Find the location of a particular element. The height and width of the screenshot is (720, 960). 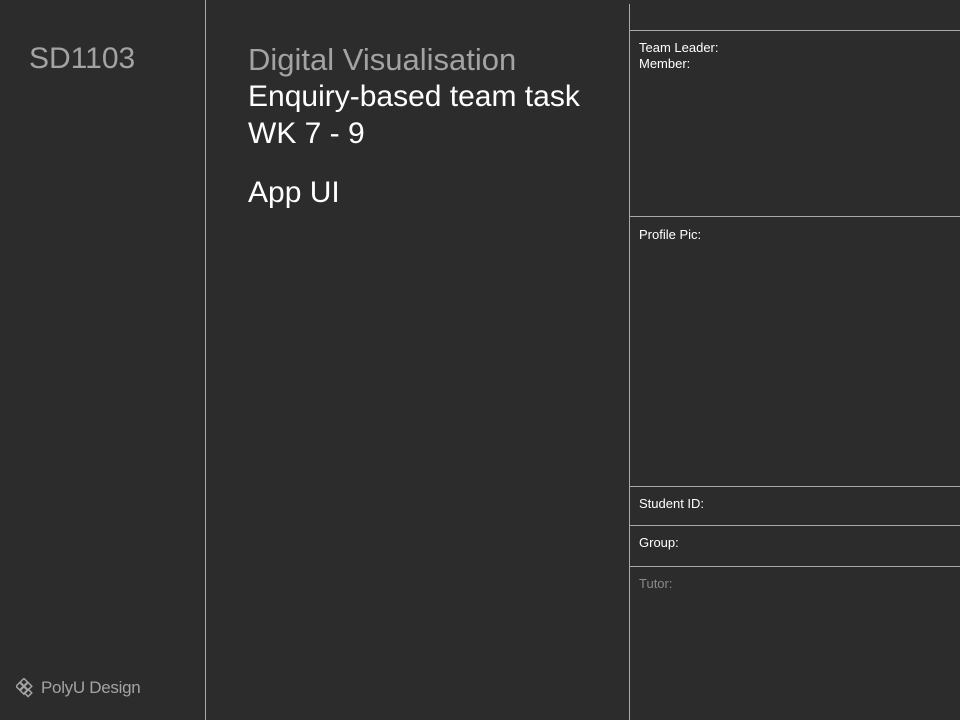

course-code: SD1103 is located at coordinates (82, 58).